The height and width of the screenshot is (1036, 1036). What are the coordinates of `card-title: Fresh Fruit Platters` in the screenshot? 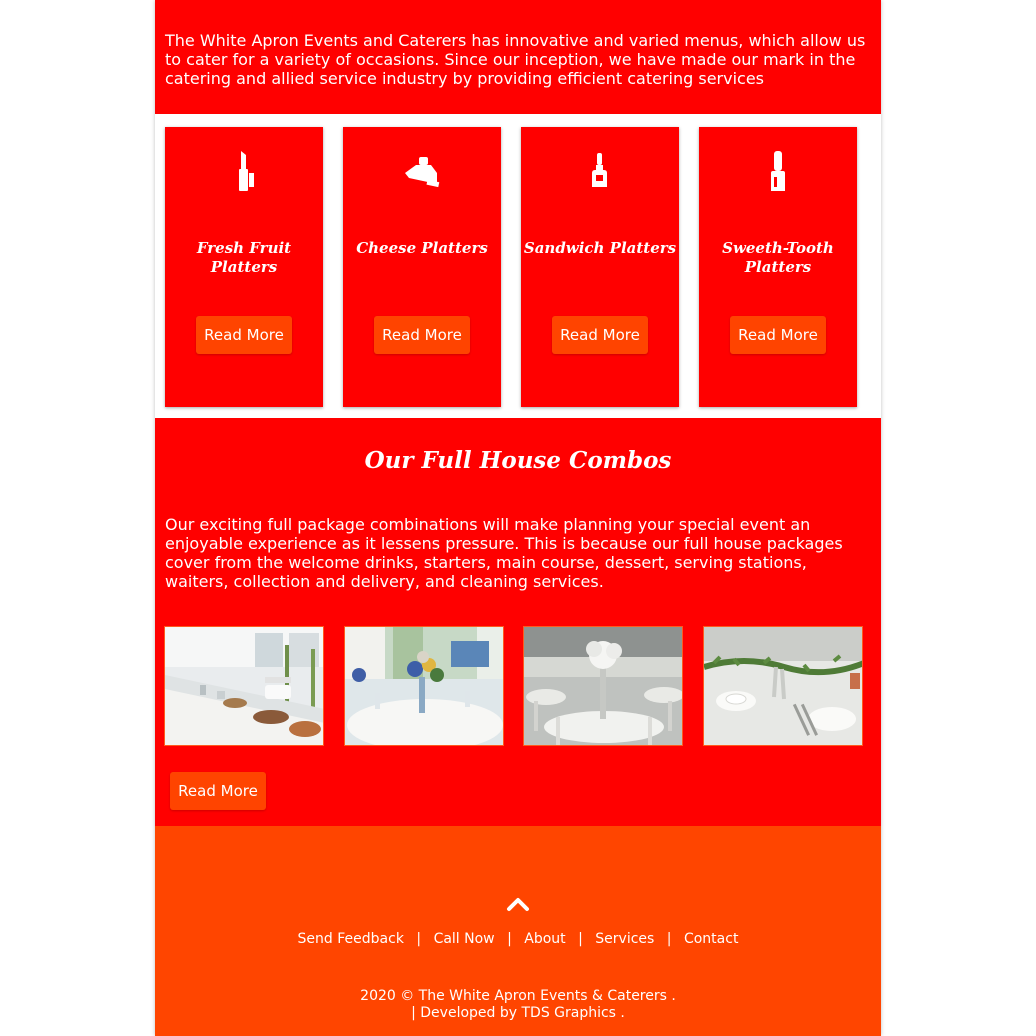 It's located at (244, 257).